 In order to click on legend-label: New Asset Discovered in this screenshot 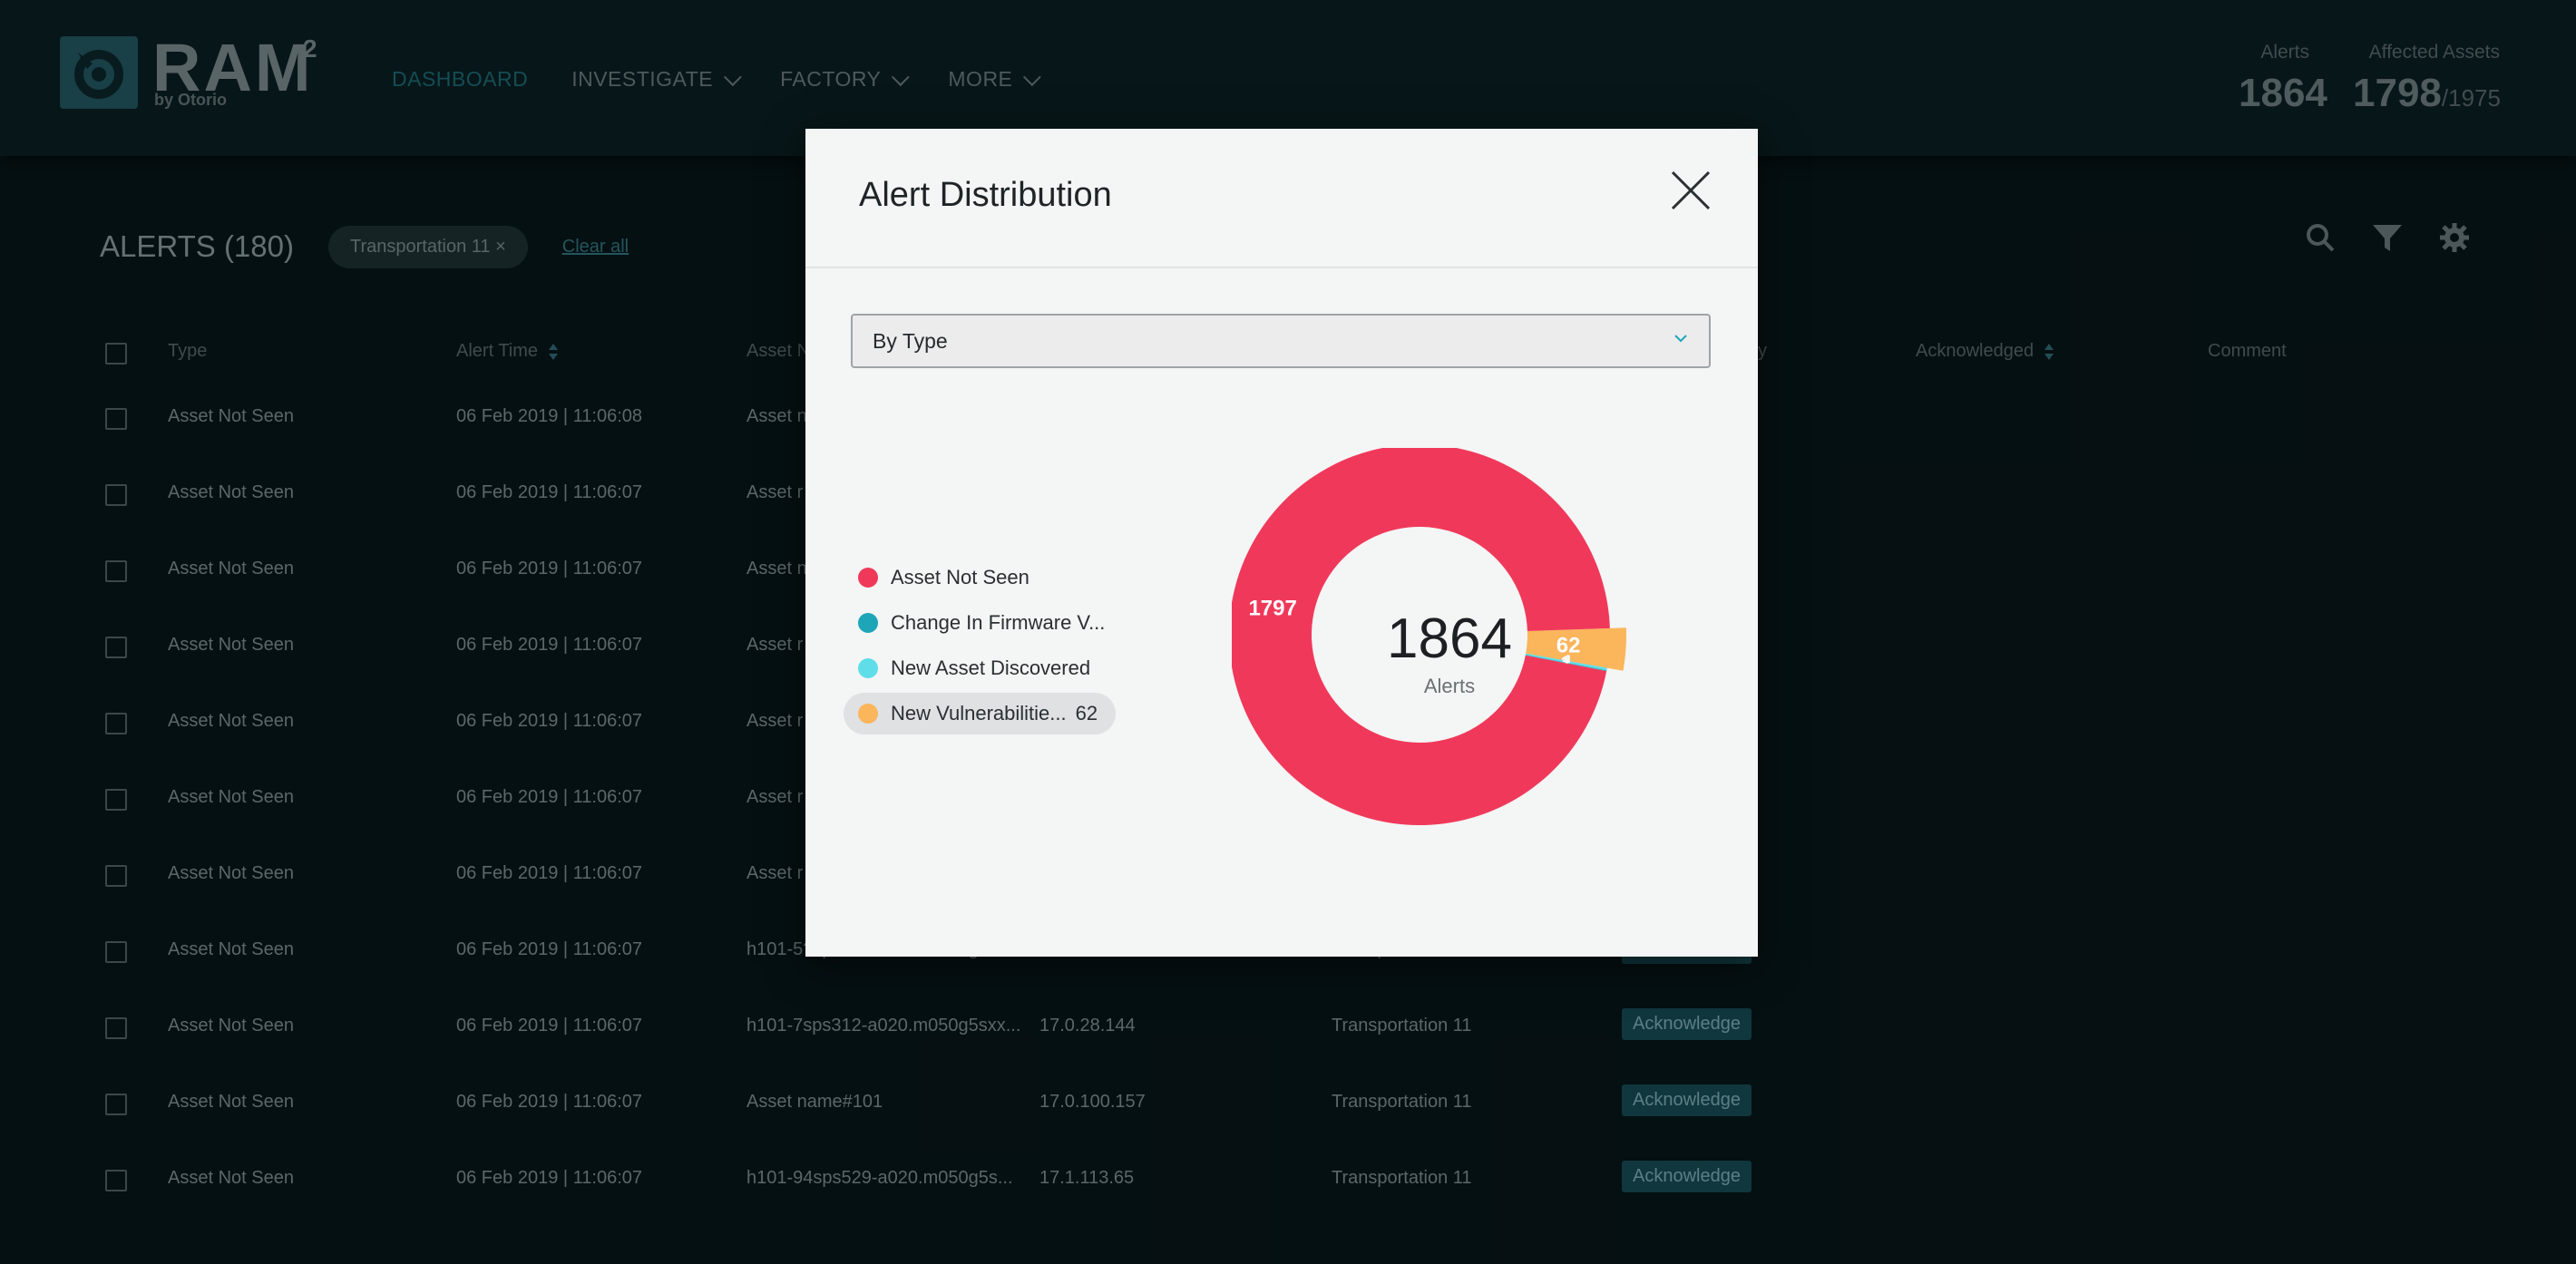, I will do `click(991, 667)`.